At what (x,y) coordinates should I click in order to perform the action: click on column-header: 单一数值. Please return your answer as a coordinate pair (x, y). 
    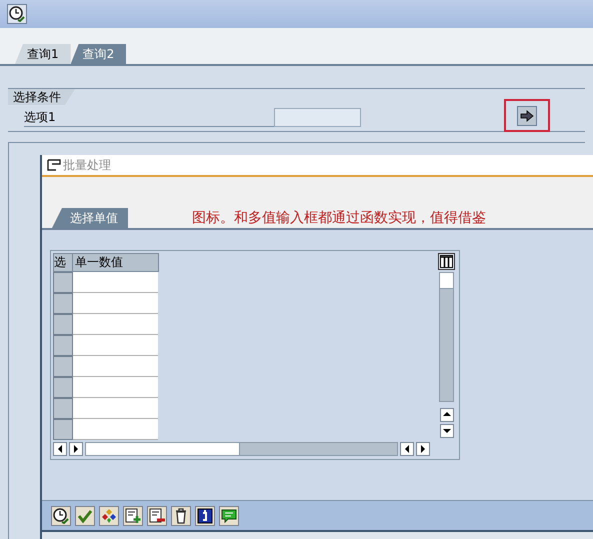
    Looking at the image, I should click on (99, 262).